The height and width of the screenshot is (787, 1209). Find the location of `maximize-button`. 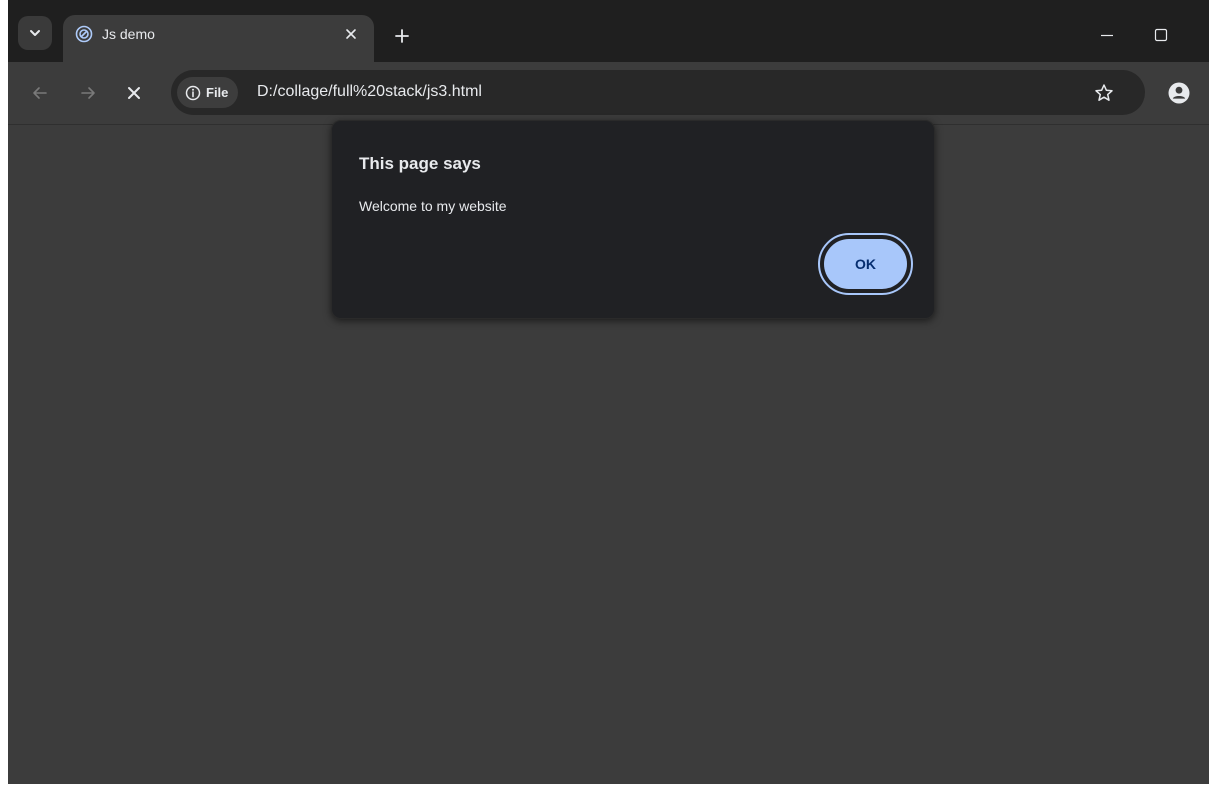

maximize-button is located at coordinates (1161, 35).